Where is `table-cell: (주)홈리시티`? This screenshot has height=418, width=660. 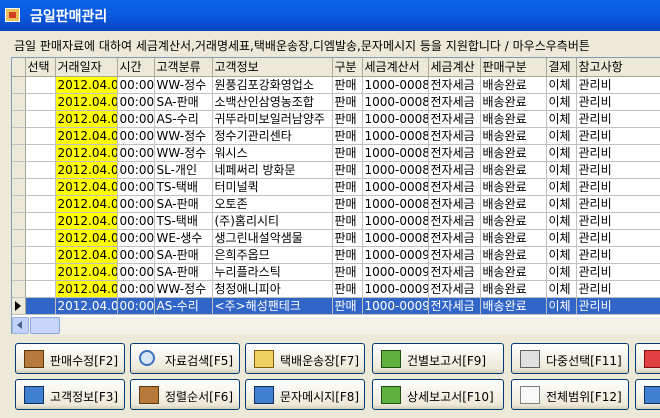 table-cell: (주)홈리시티 is located at coordinates (272, 221).